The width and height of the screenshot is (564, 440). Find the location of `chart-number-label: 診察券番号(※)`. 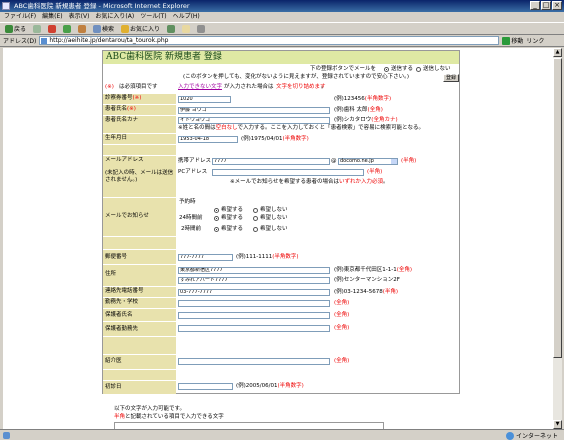

chart-number-label: 診察券番号(※) is located at coordinates (139, 99).